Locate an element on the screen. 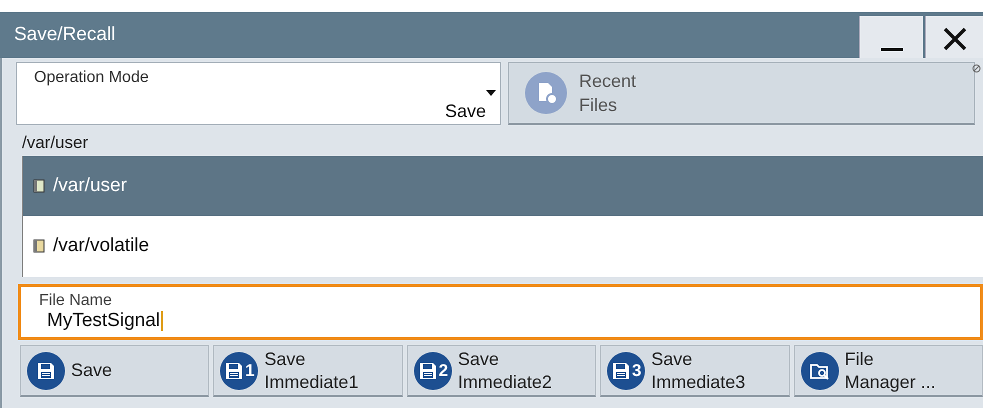  folder-search-icon is located at coordinates (819, 371).